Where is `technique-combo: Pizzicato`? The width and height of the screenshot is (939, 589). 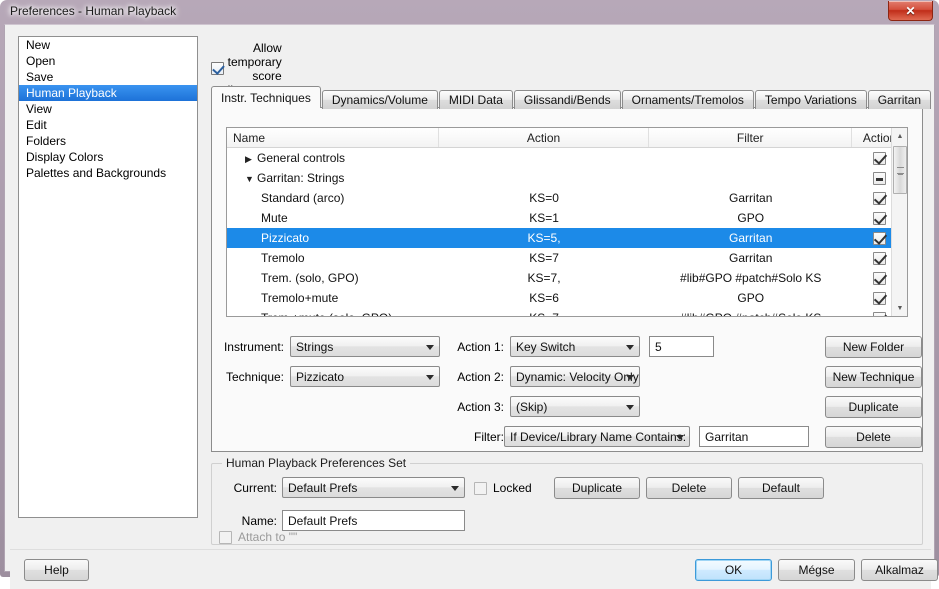
technique-combo: Pizzicato is located at coordinates (365, 376).